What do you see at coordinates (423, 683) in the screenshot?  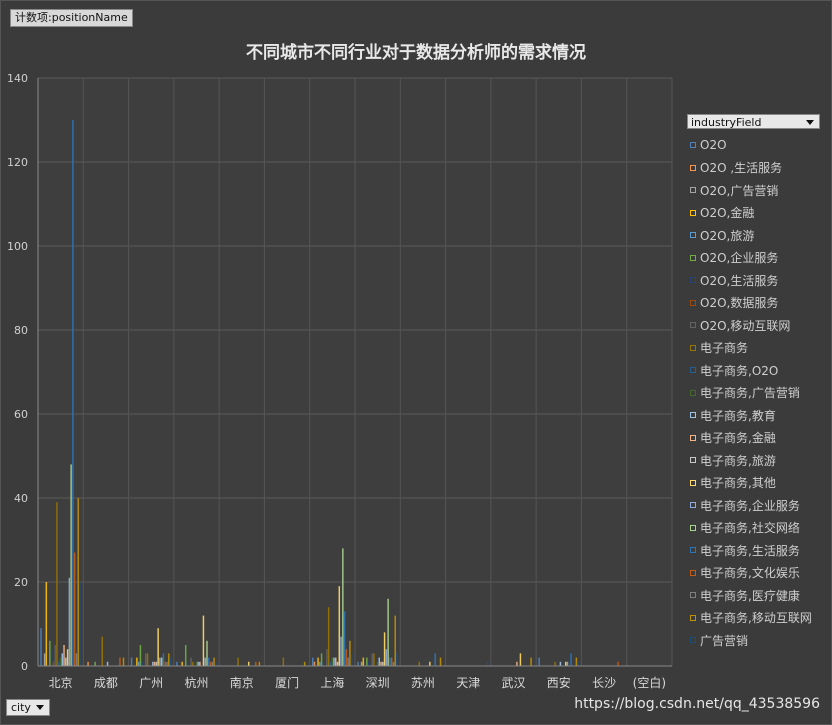 I see `x-tick-label: 苏州` at bounding box center [423, 683].